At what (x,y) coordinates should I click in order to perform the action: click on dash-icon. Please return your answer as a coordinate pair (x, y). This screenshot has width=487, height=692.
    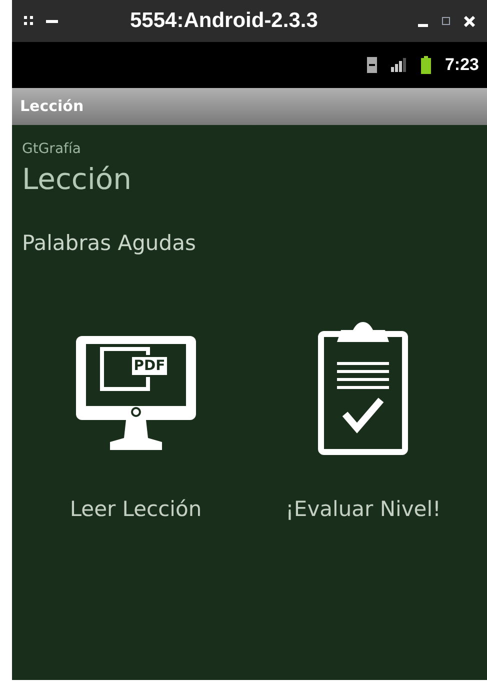
    Looking at the image, I should click on (52, 21).